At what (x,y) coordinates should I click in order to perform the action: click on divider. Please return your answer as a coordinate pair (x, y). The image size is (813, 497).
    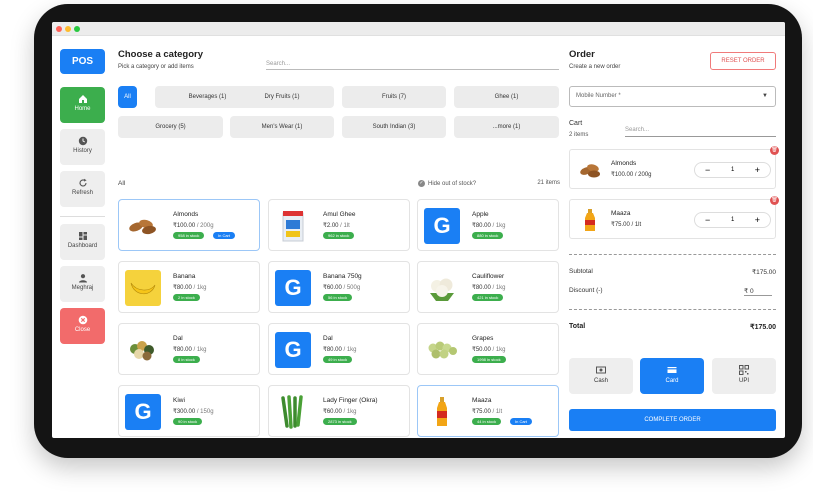
    Looking at the image, I should click on (672, 254).